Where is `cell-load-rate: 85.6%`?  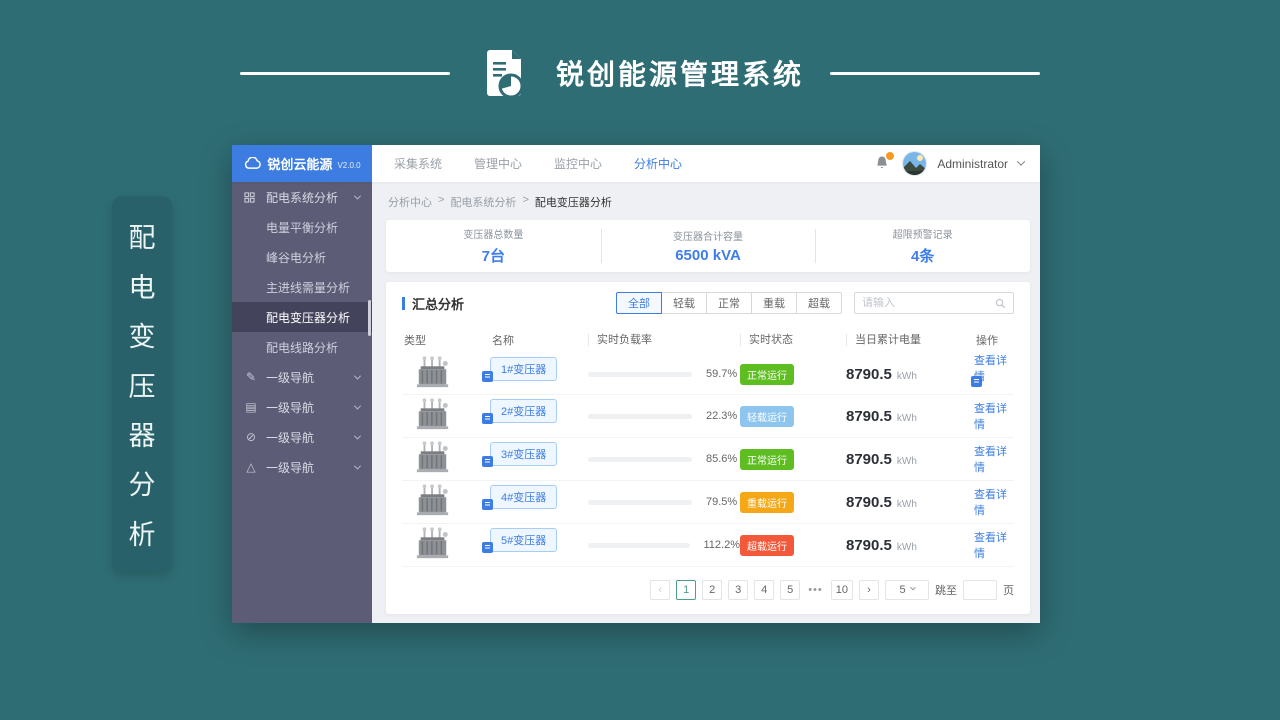
cell-load-rate: 85.6% is located at coordinates (664, 459).